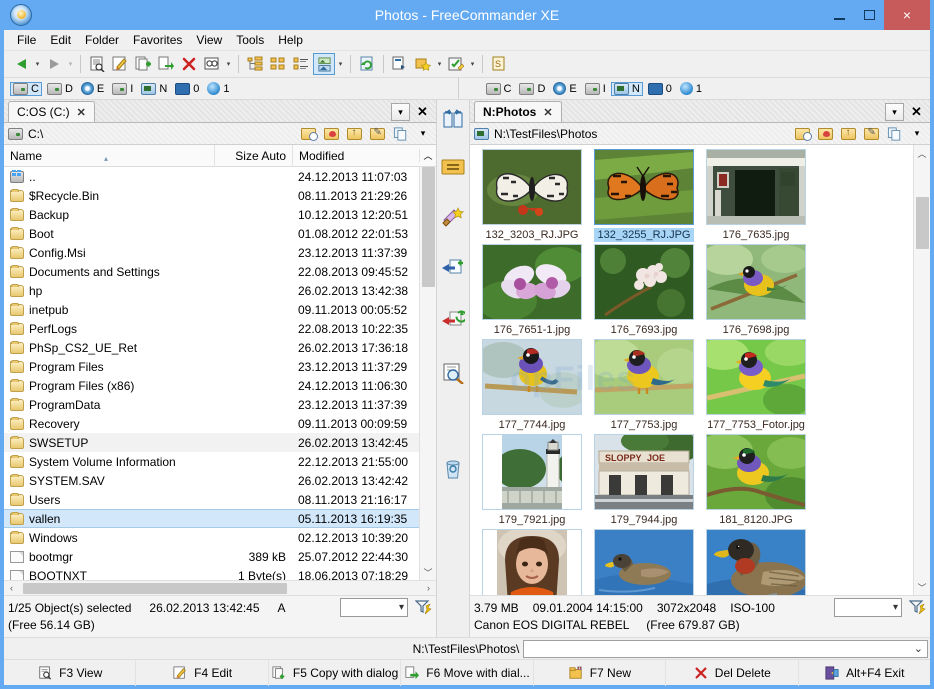 This screenshot has width=934, height=689. I want to click on table-row: .. 24.12.2013 11:07:03, so click(211, 176).